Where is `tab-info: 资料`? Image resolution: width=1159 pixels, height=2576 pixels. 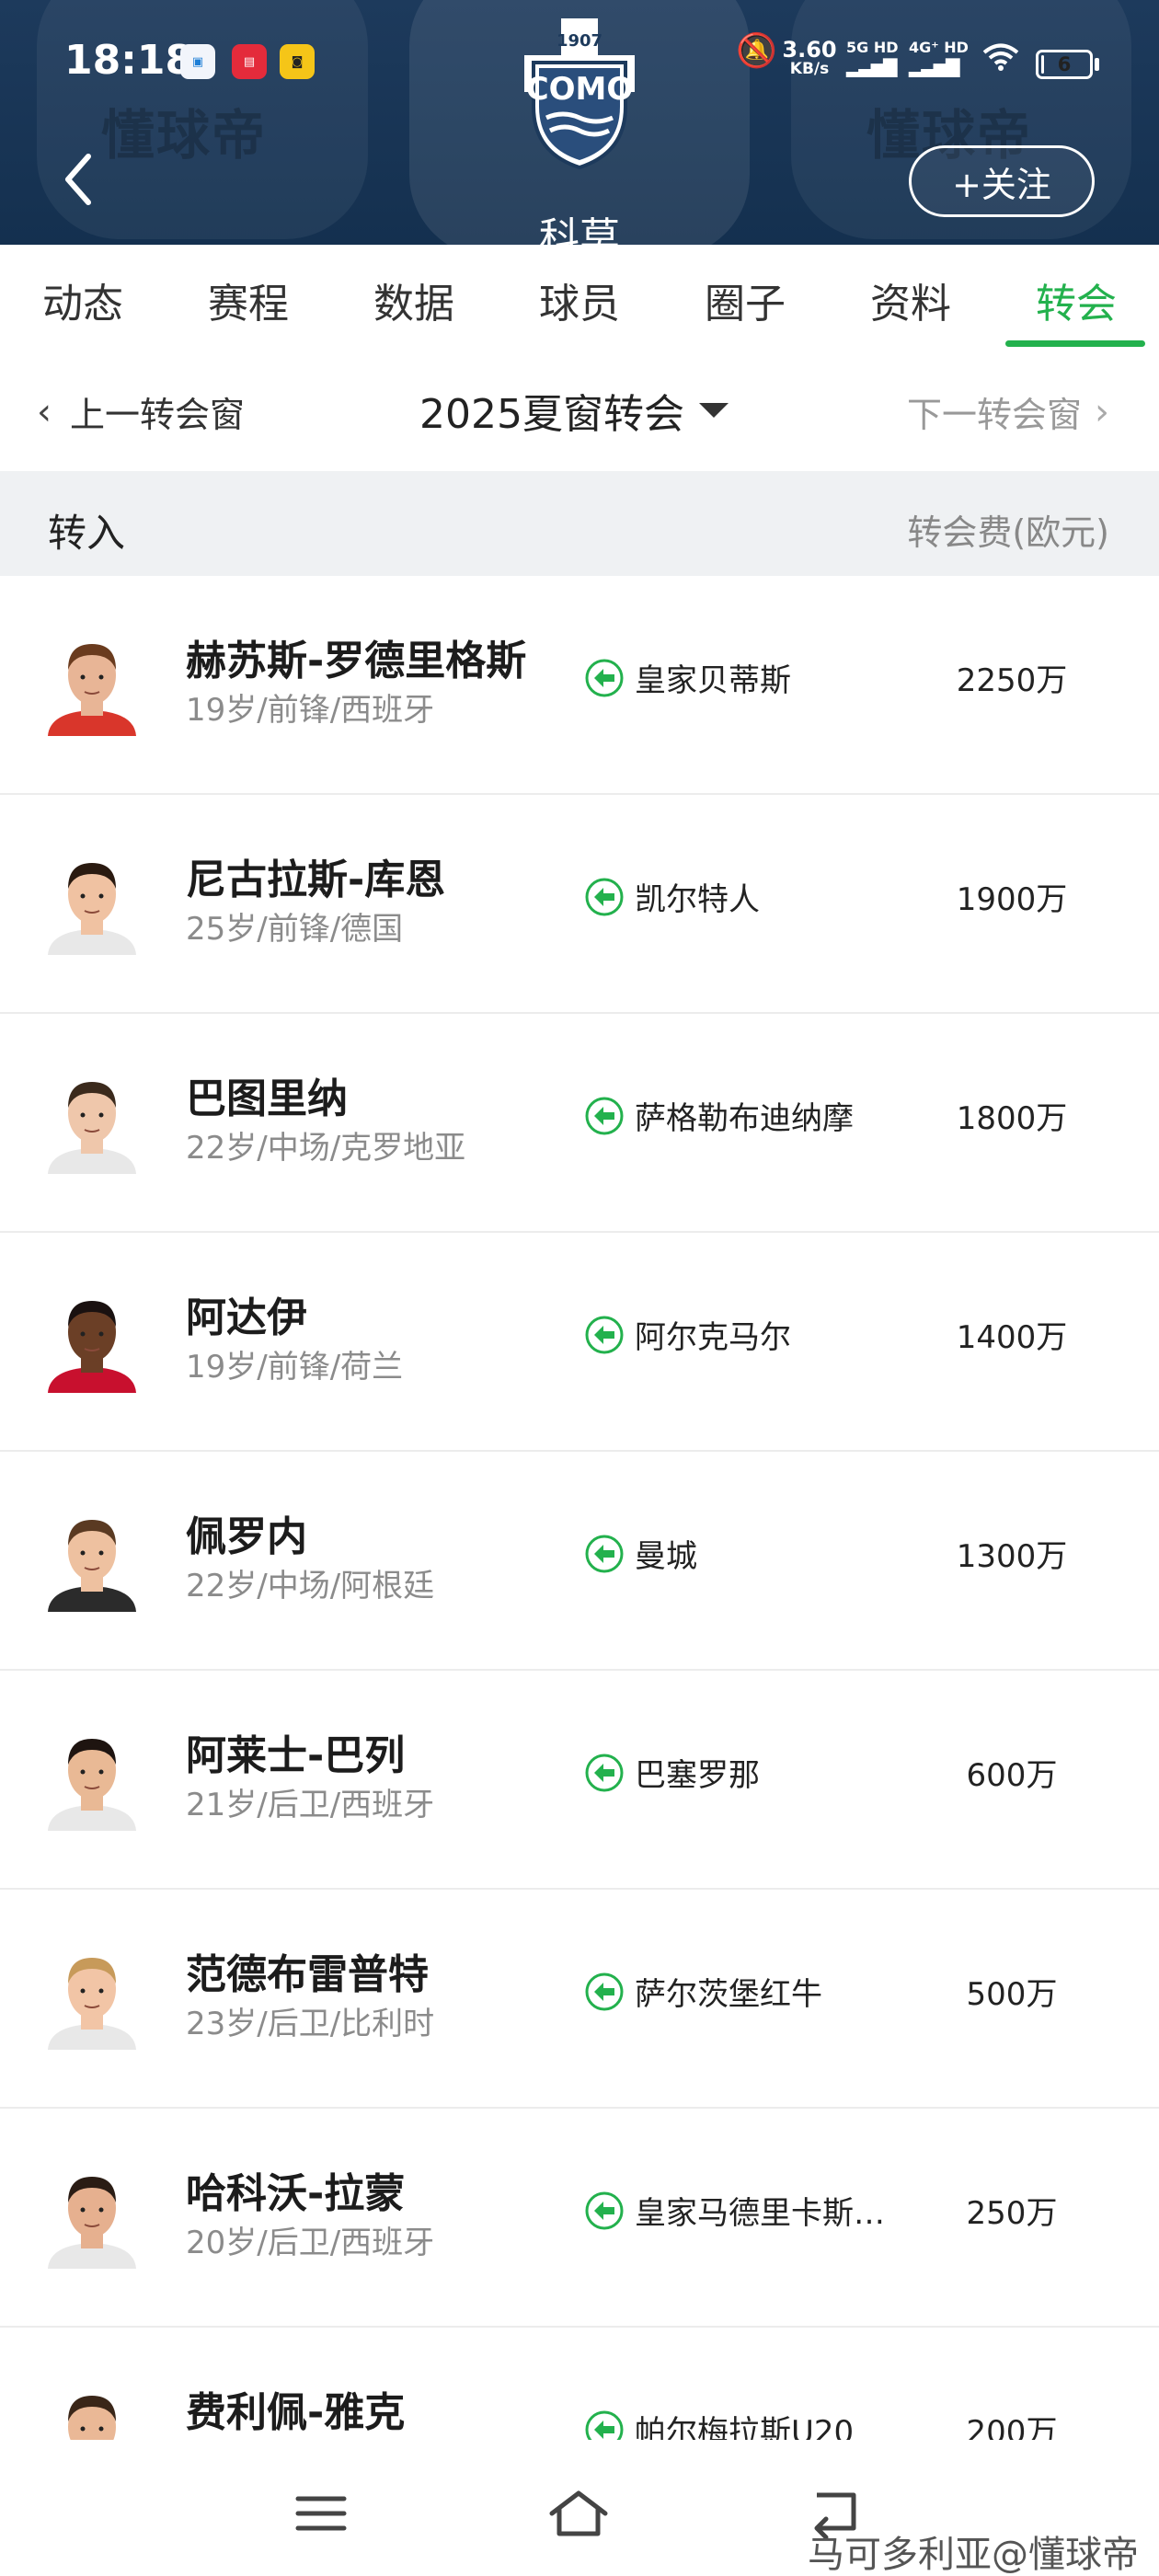
tab-info: 资料 is located at coordinates (910, 299).